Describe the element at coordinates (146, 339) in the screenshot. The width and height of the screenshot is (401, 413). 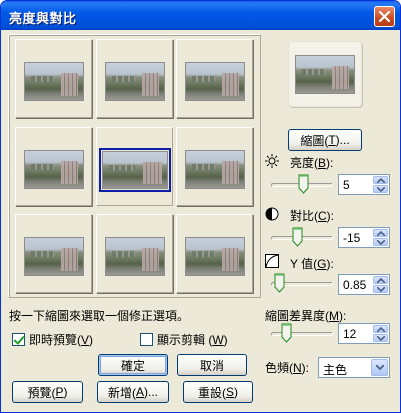
I see `show-clipping-check` at that location.